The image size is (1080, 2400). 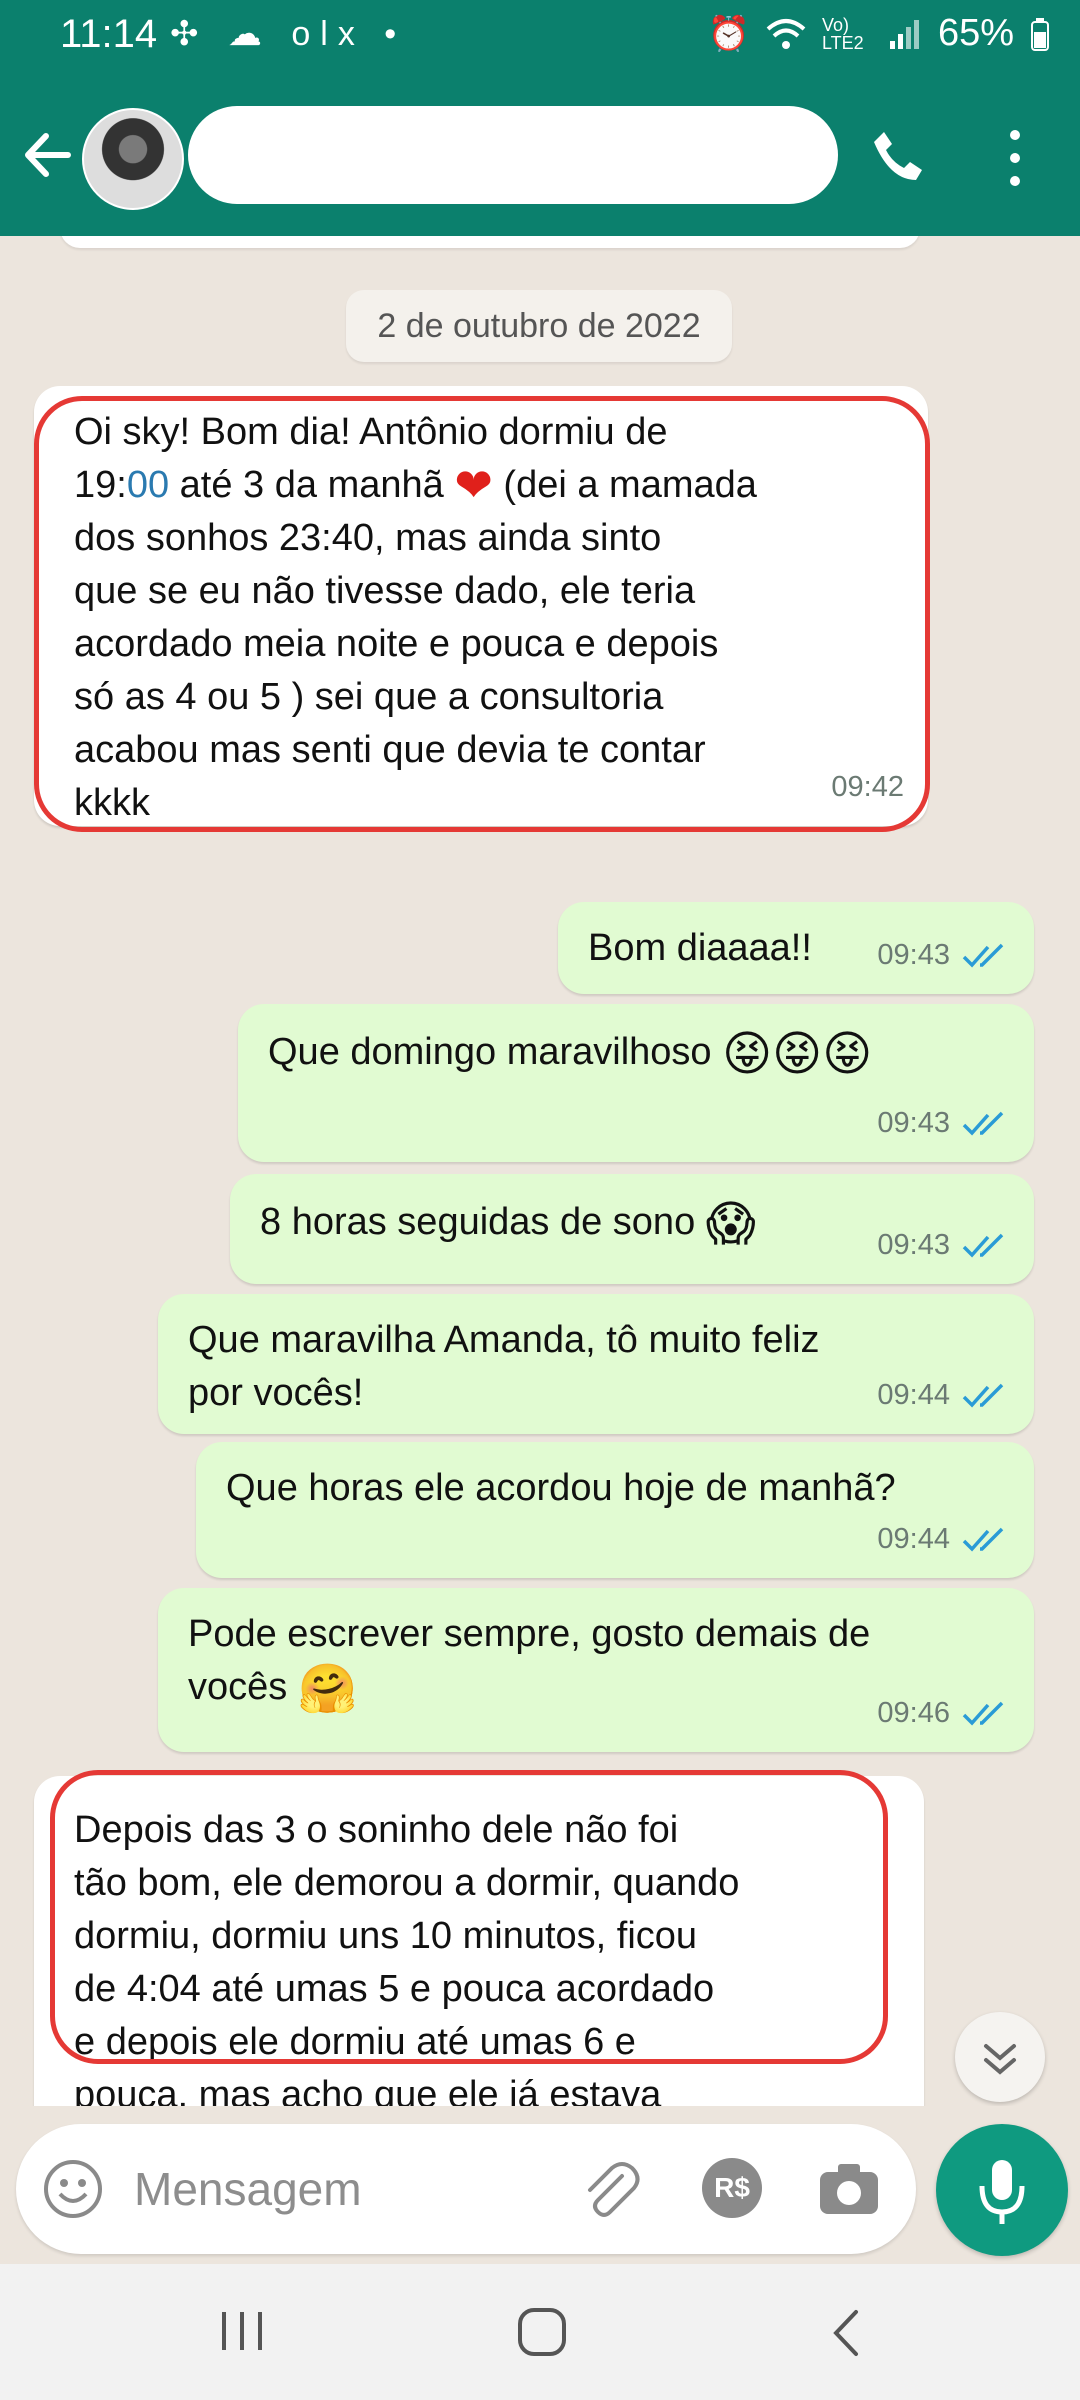 What do you see at coordinates (728, 33) in the screenshot?
I see `alarm-icon: ⏰` at bounding box center [728, 33].